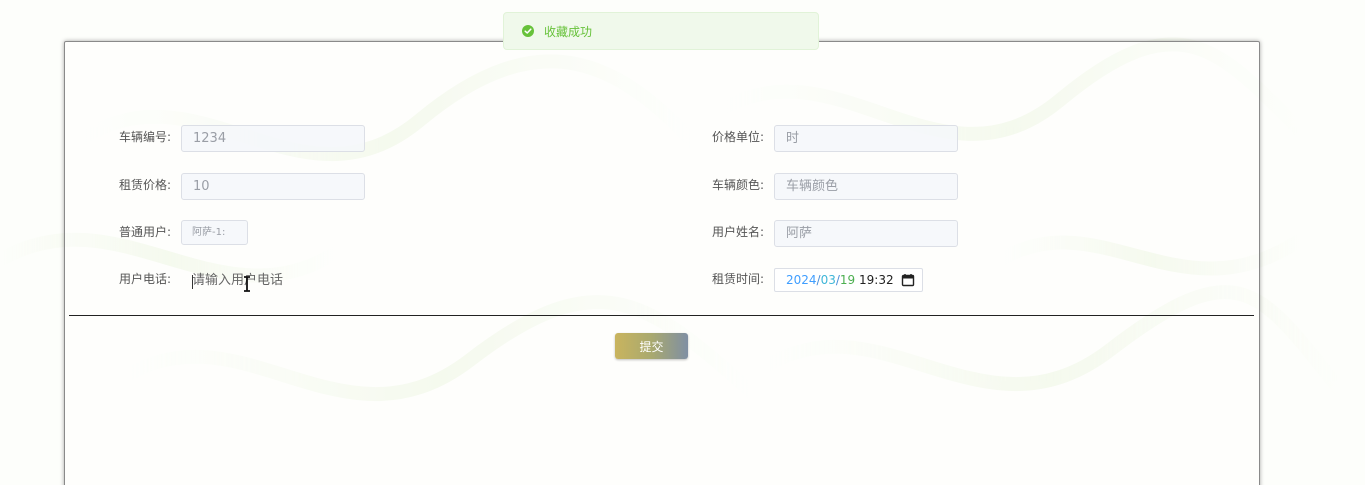 Image resolution: width=1365 pixels, height=485 pixels. What do you see at coordinates (209, 232) in the screenshot?
I see `user-value: 阿萨-1:` at bounding box center [209, 232].